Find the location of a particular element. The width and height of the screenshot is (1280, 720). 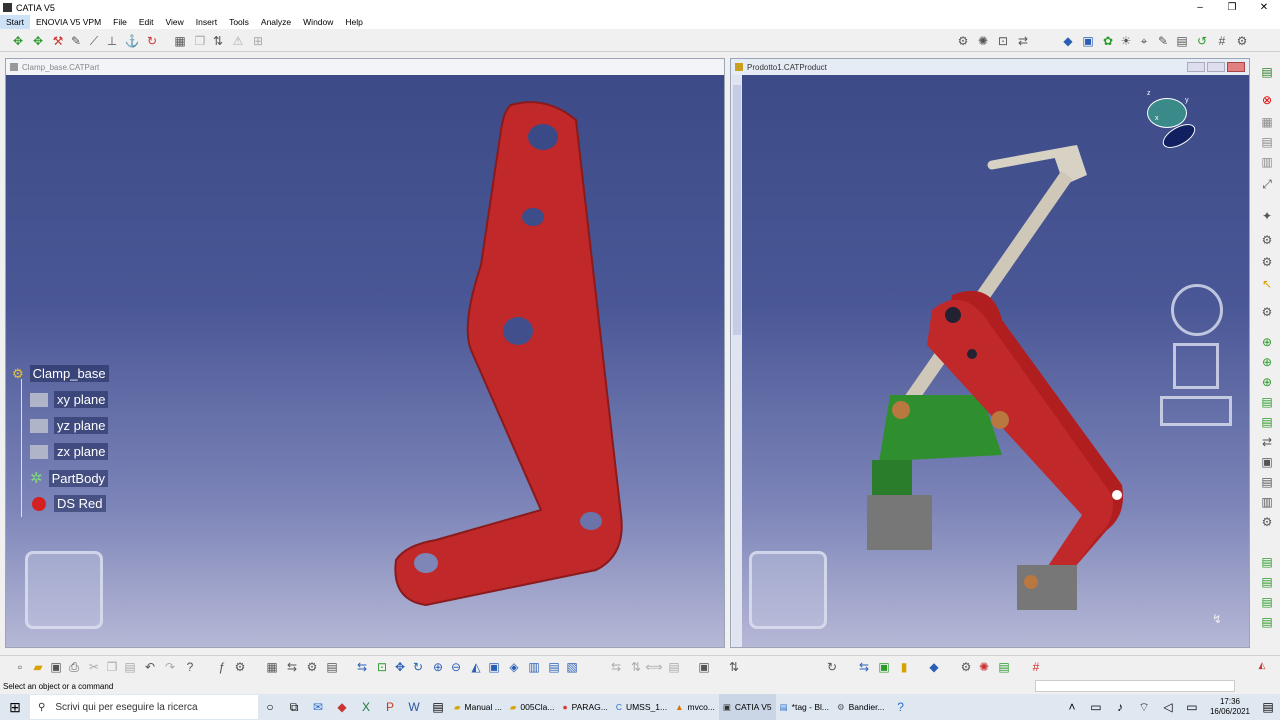

fit-icon: ⊡ is located at coordinates (1003, 41).